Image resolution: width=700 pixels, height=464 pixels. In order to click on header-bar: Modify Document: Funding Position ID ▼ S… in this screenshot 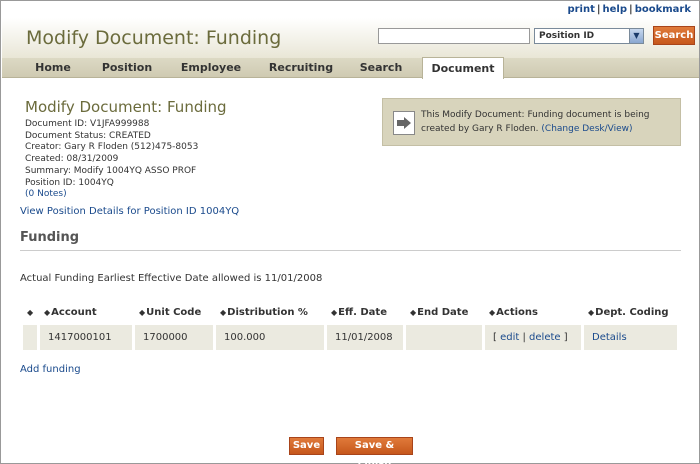, I will do `click(350, 38)`.